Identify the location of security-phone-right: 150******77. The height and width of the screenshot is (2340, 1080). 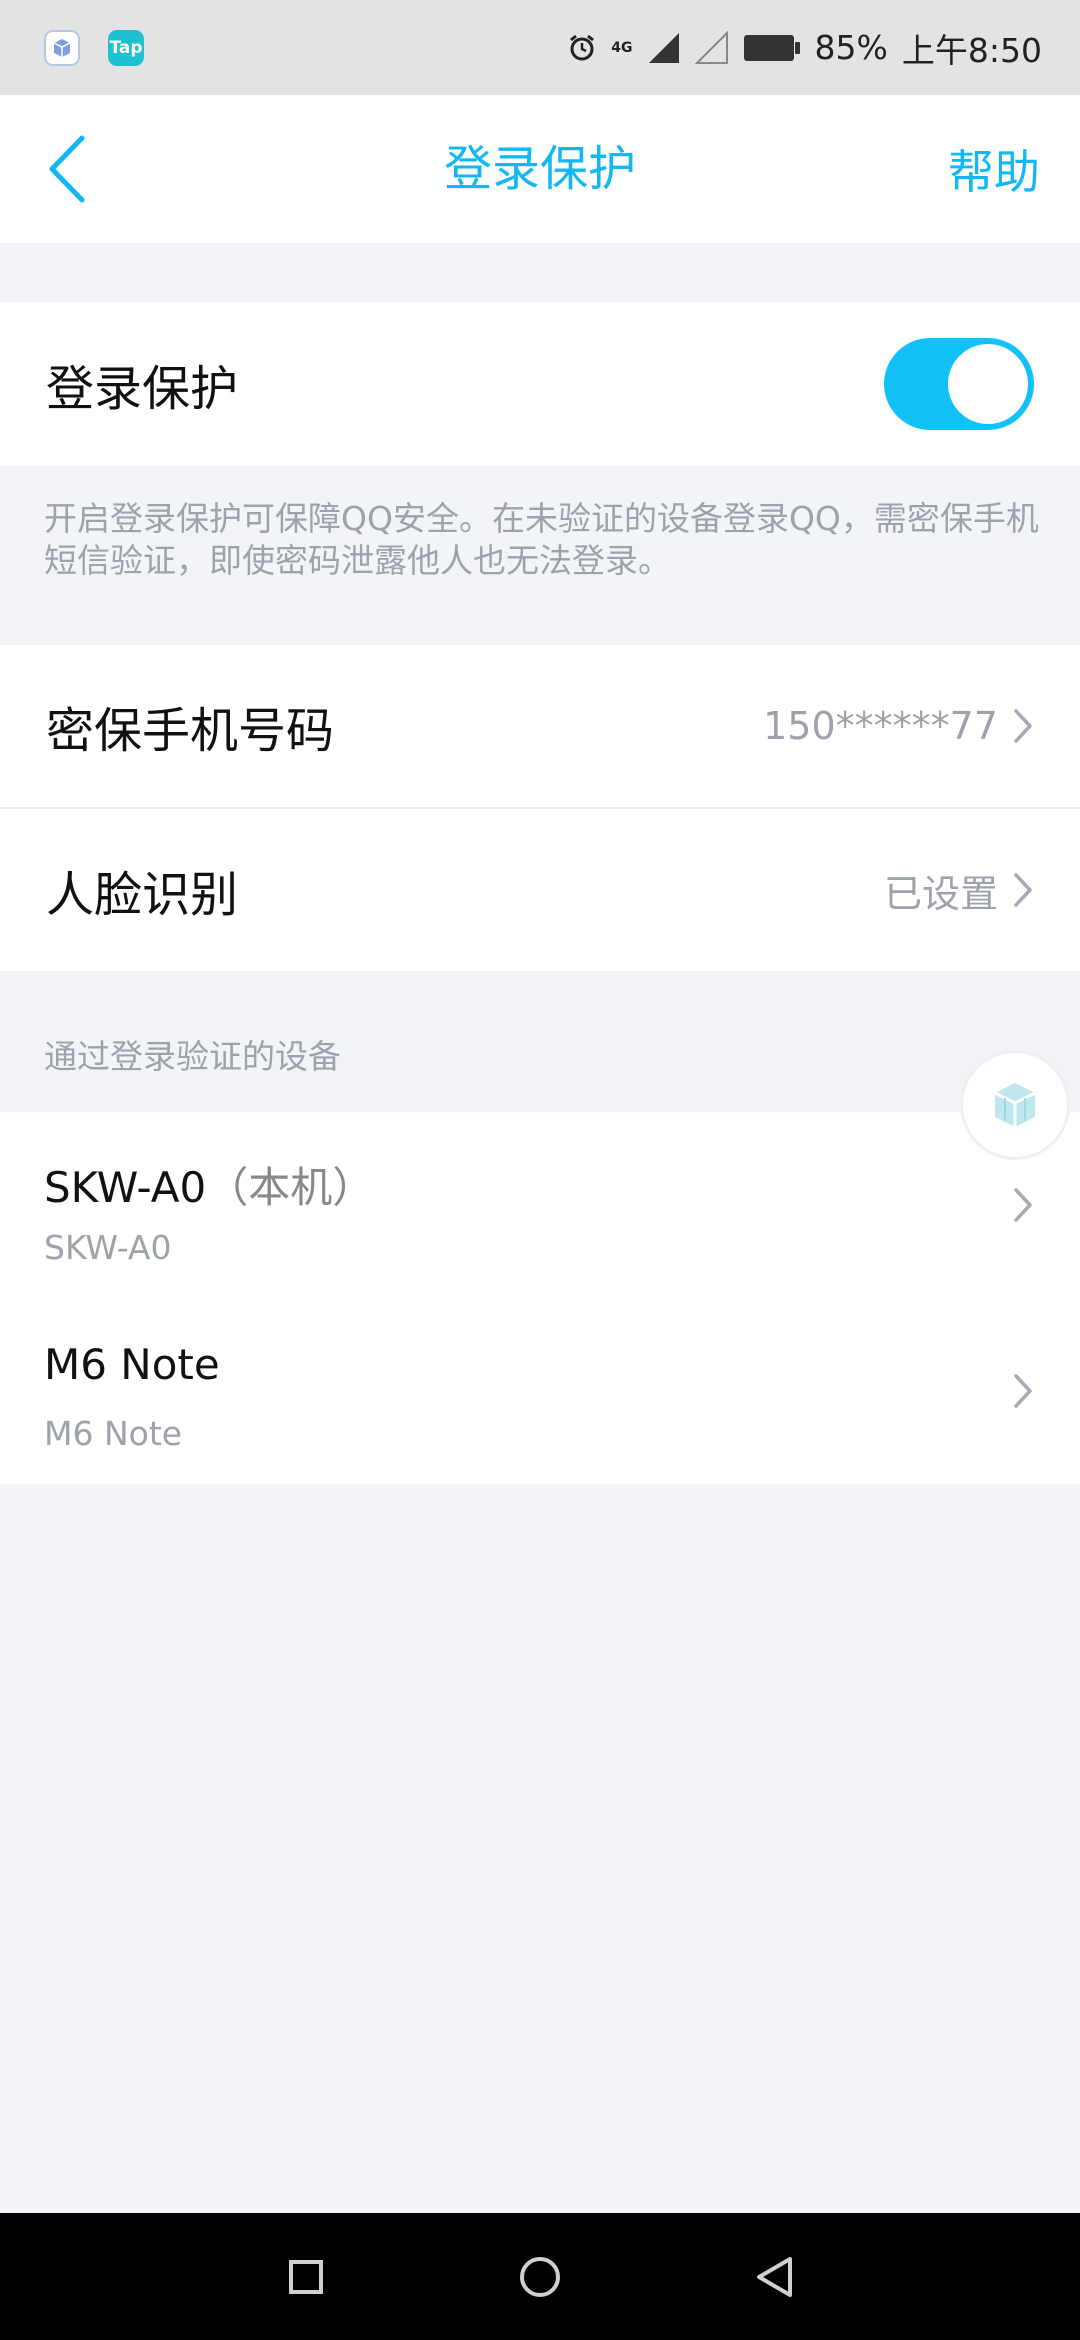
(898, 726).